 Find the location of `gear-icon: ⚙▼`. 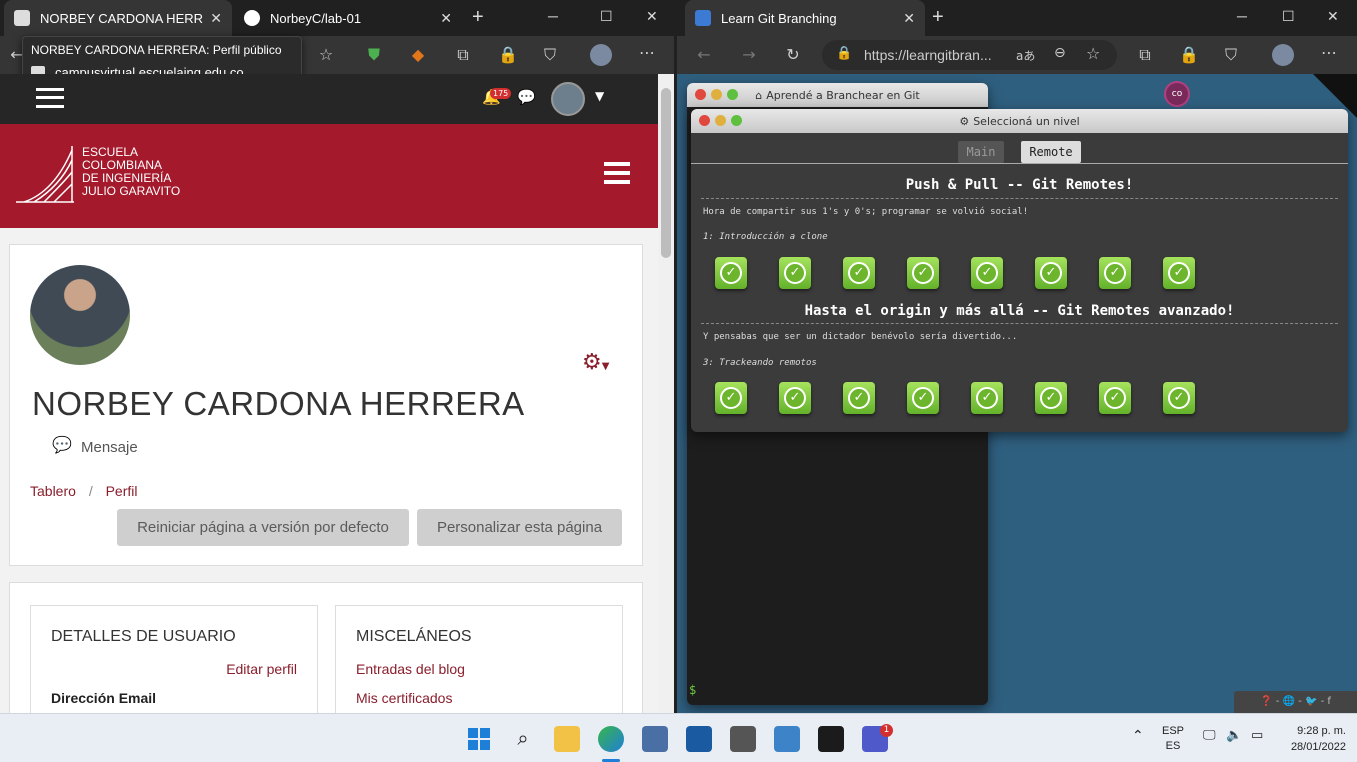

gear-icon: ⚙▼ is located at coordinates (595, 362).